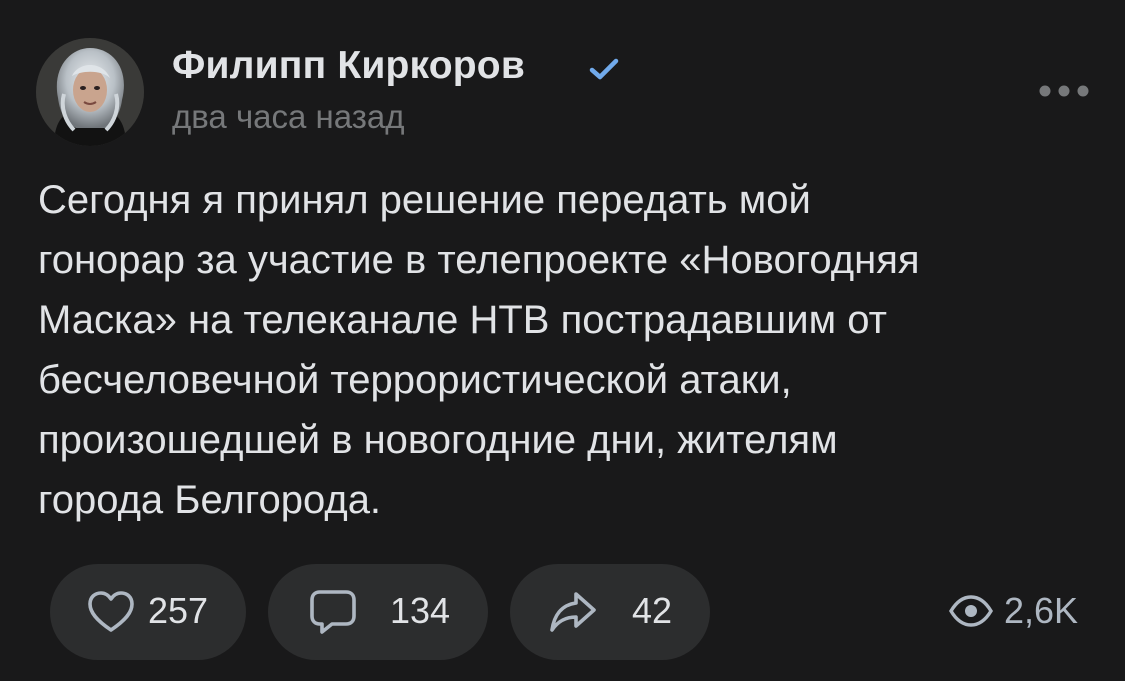  I want to click on author-avatar, so click(90, 92).